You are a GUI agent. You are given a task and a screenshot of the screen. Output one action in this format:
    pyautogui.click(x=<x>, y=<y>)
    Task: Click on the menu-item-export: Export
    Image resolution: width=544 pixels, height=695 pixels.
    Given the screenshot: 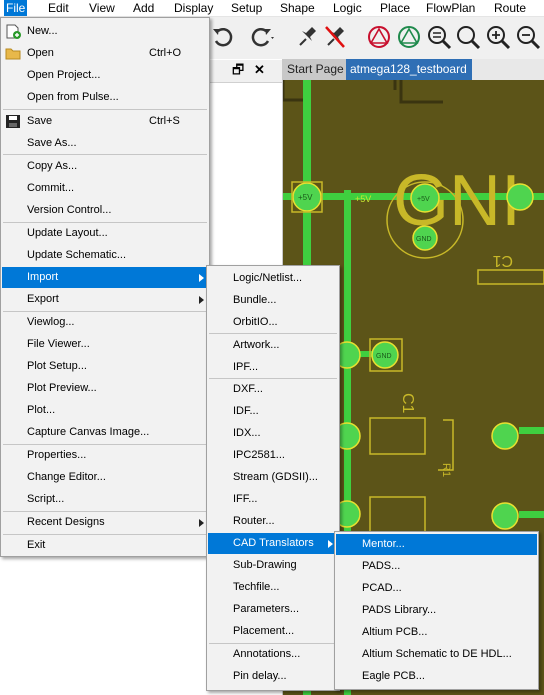 What is the action you would take?
    pyautogui.click(x=105, y=299)
    